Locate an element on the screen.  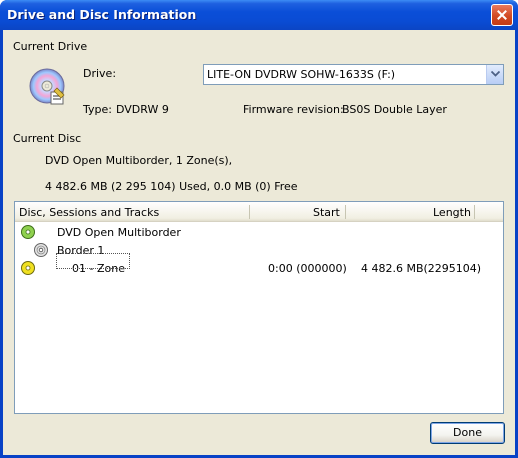
drive-select-value: LITE-ON DVDRW SOHW-1633S (F:) is located at coordinates (301, 74).